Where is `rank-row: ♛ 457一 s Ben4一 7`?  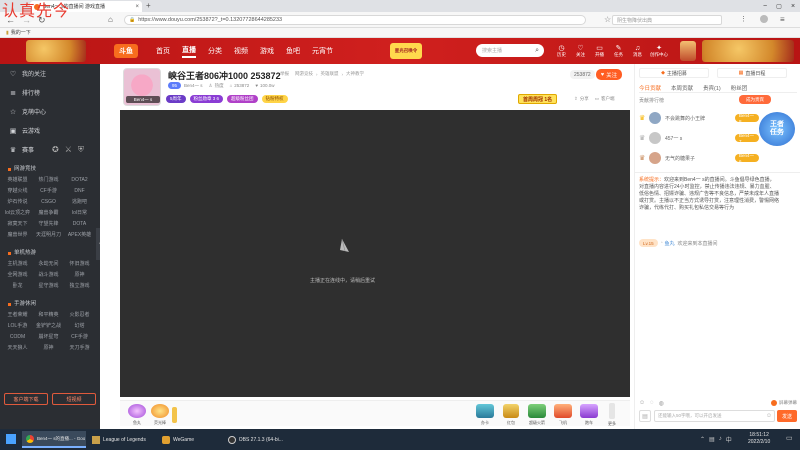 rank-row: ♛ 457一 s Ben4一 7 is located at coordinates (699, 139).